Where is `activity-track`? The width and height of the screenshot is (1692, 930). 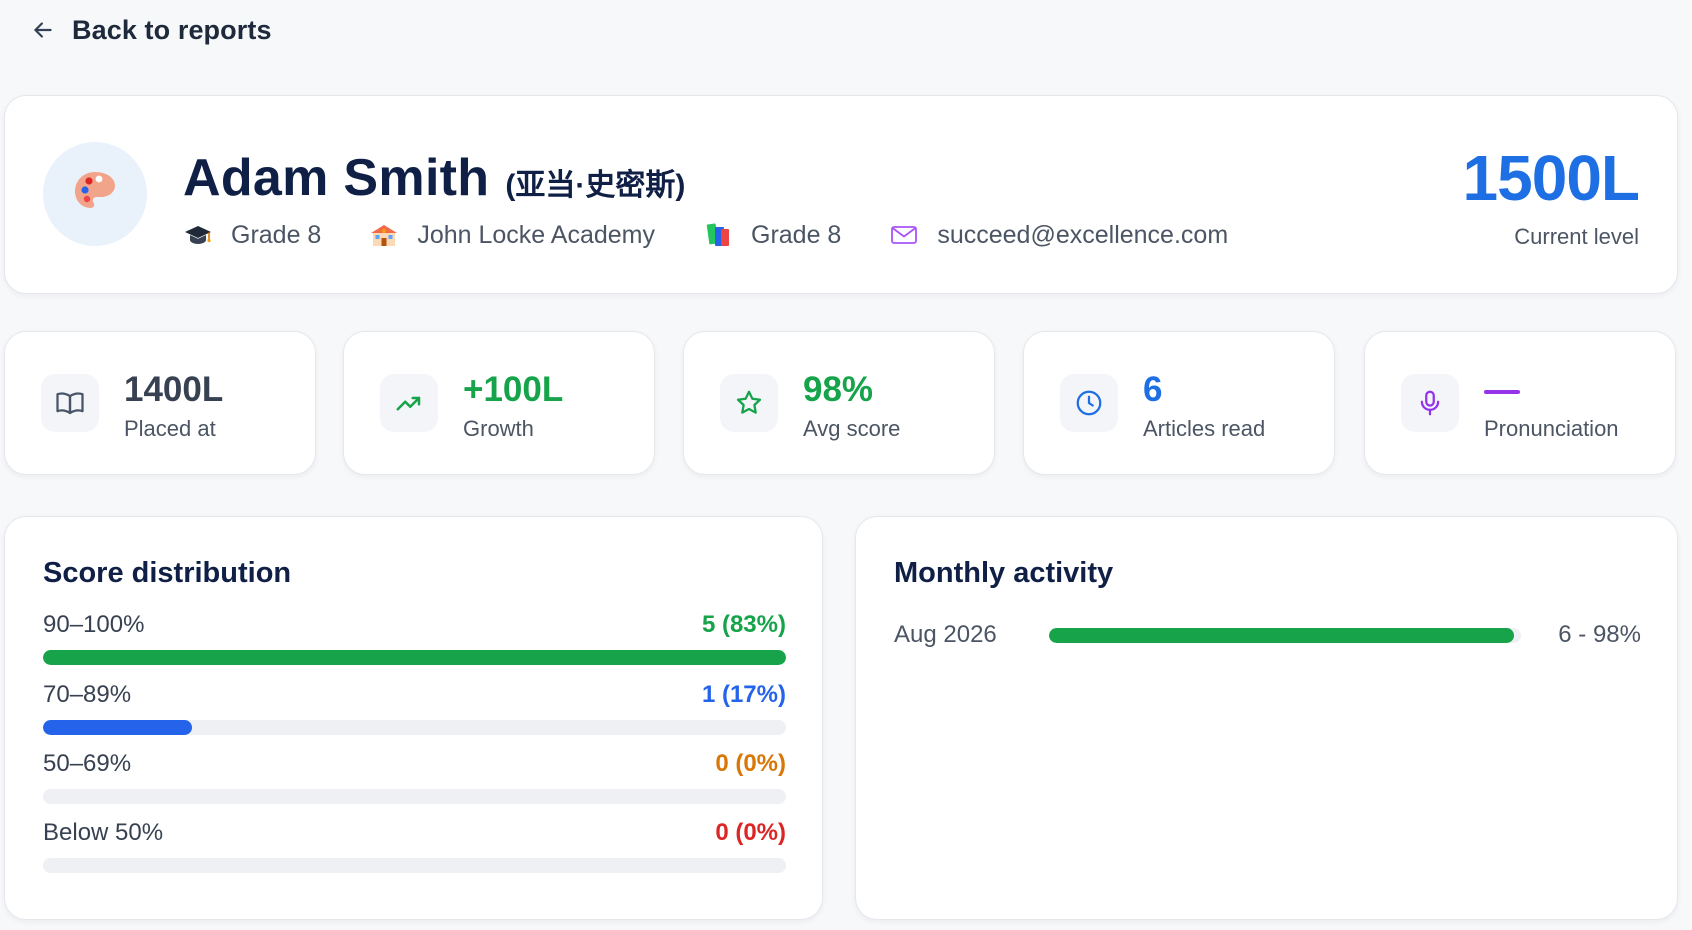 activity-track is located at coordinates (1285, 635).